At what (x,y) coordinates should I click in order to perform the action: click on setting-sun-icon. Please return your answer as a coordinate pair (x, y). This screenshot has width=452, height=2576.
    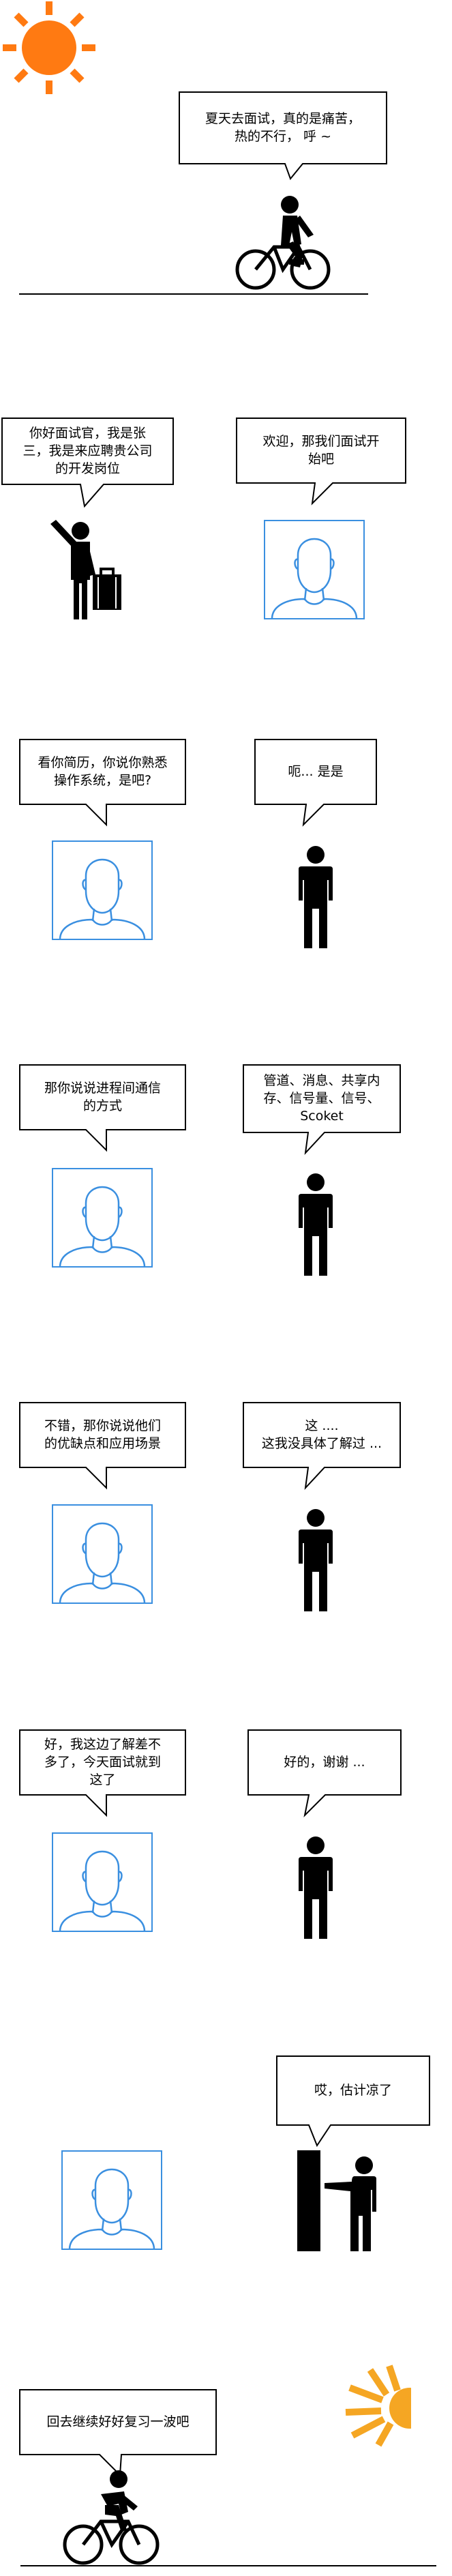
    Looking at the image, I should click on (388, 2406).